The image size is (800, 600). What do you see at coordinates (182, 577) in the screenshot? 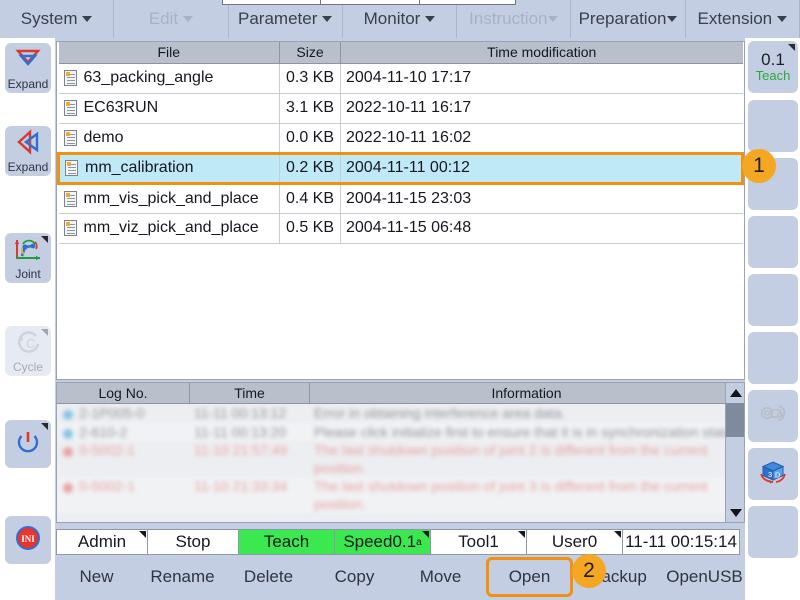
I see `rename-button: Rename` at bounding box center [182, 577].